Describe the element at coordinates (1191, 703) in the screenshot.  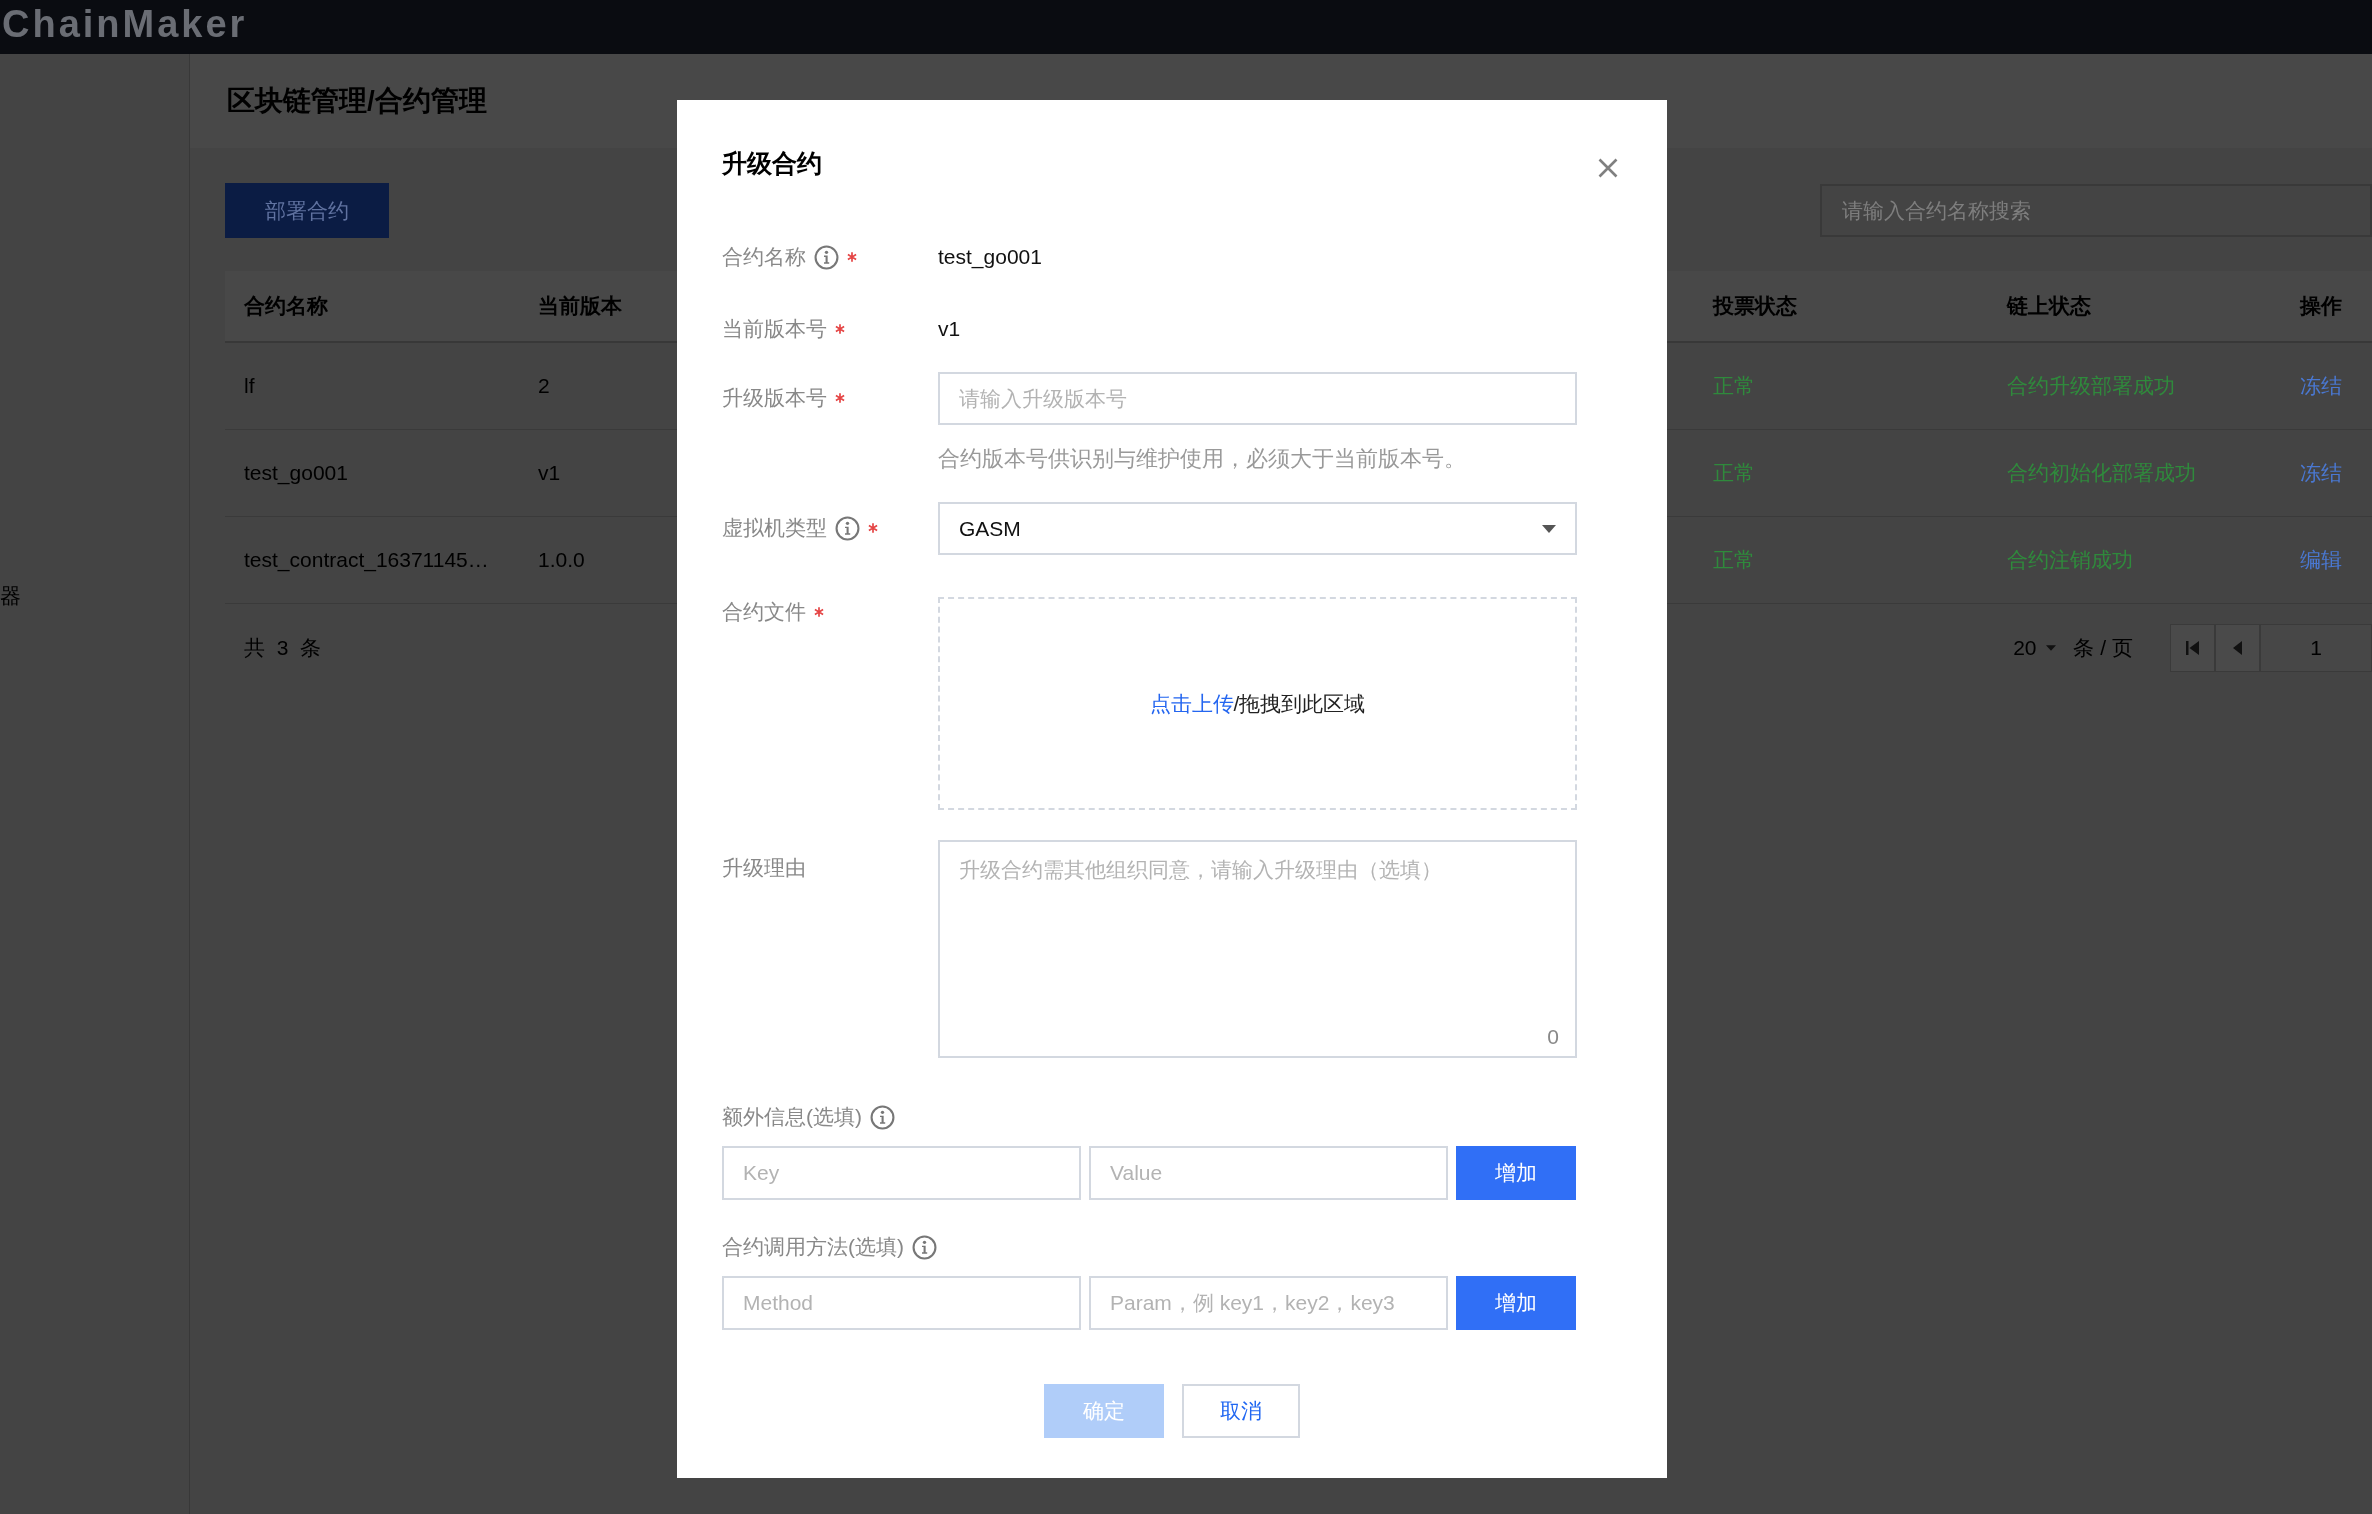
I see `upload-link: 点击上传` at that location.